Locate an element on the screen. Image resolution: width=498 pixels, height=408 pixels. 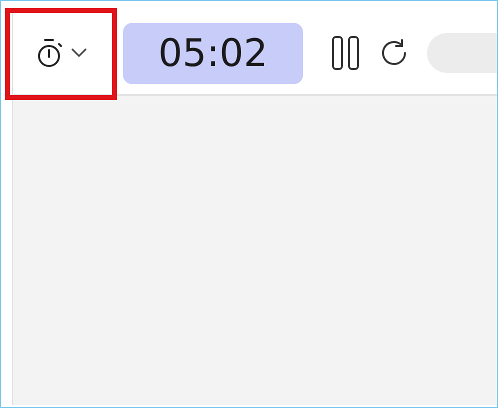
reset-button is located at coordinates (394, 53).